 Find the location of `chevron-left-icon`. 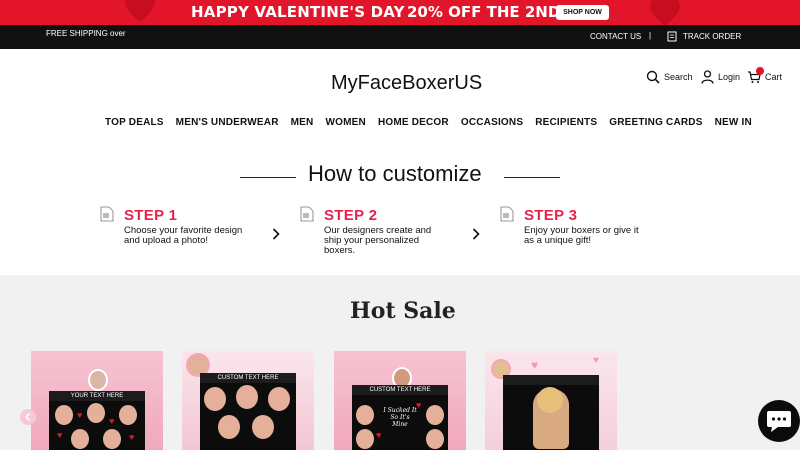

chevron-left-icon is located at coordinates (27, 417).